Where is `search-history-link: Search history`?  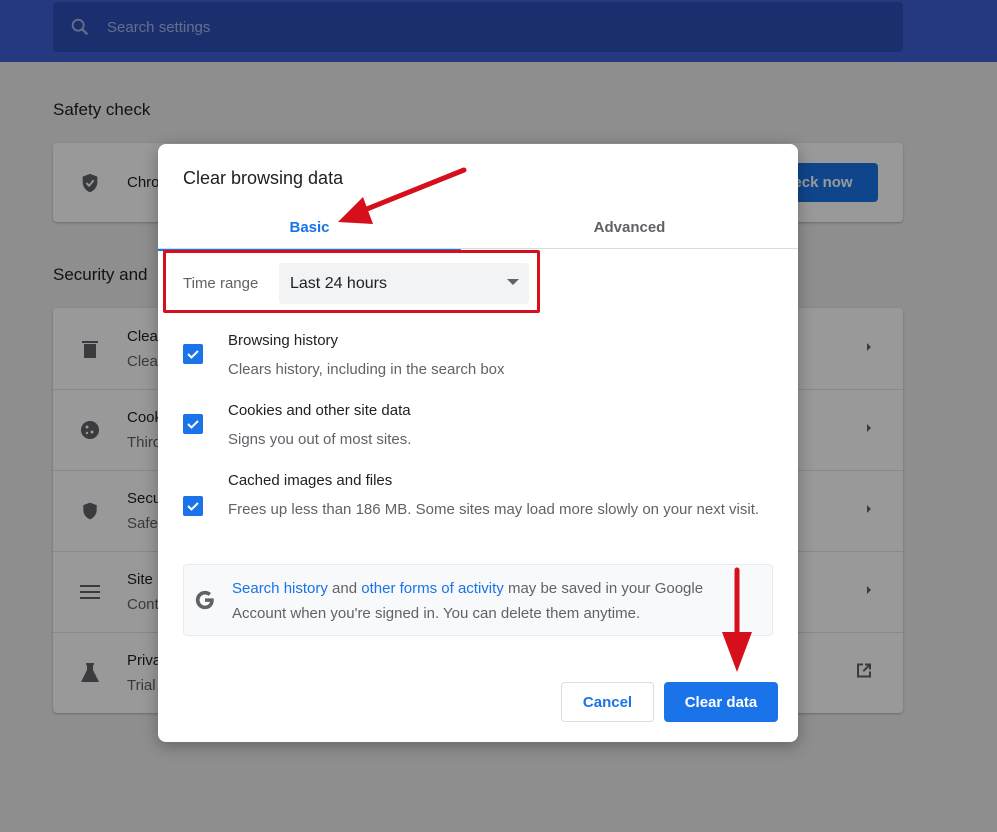
search-history-link: Search history is located at coordinates (280, 588).